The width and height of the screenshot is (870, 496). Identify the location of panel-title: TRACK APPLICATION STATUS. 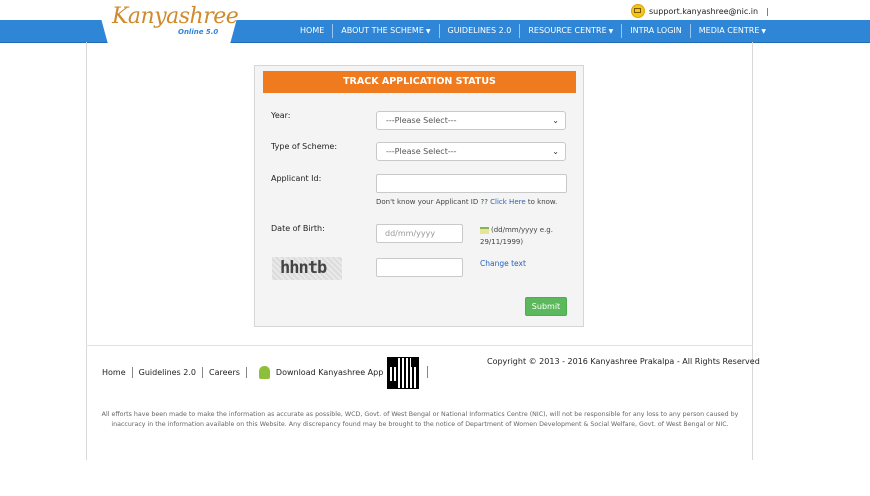
(419, 82).